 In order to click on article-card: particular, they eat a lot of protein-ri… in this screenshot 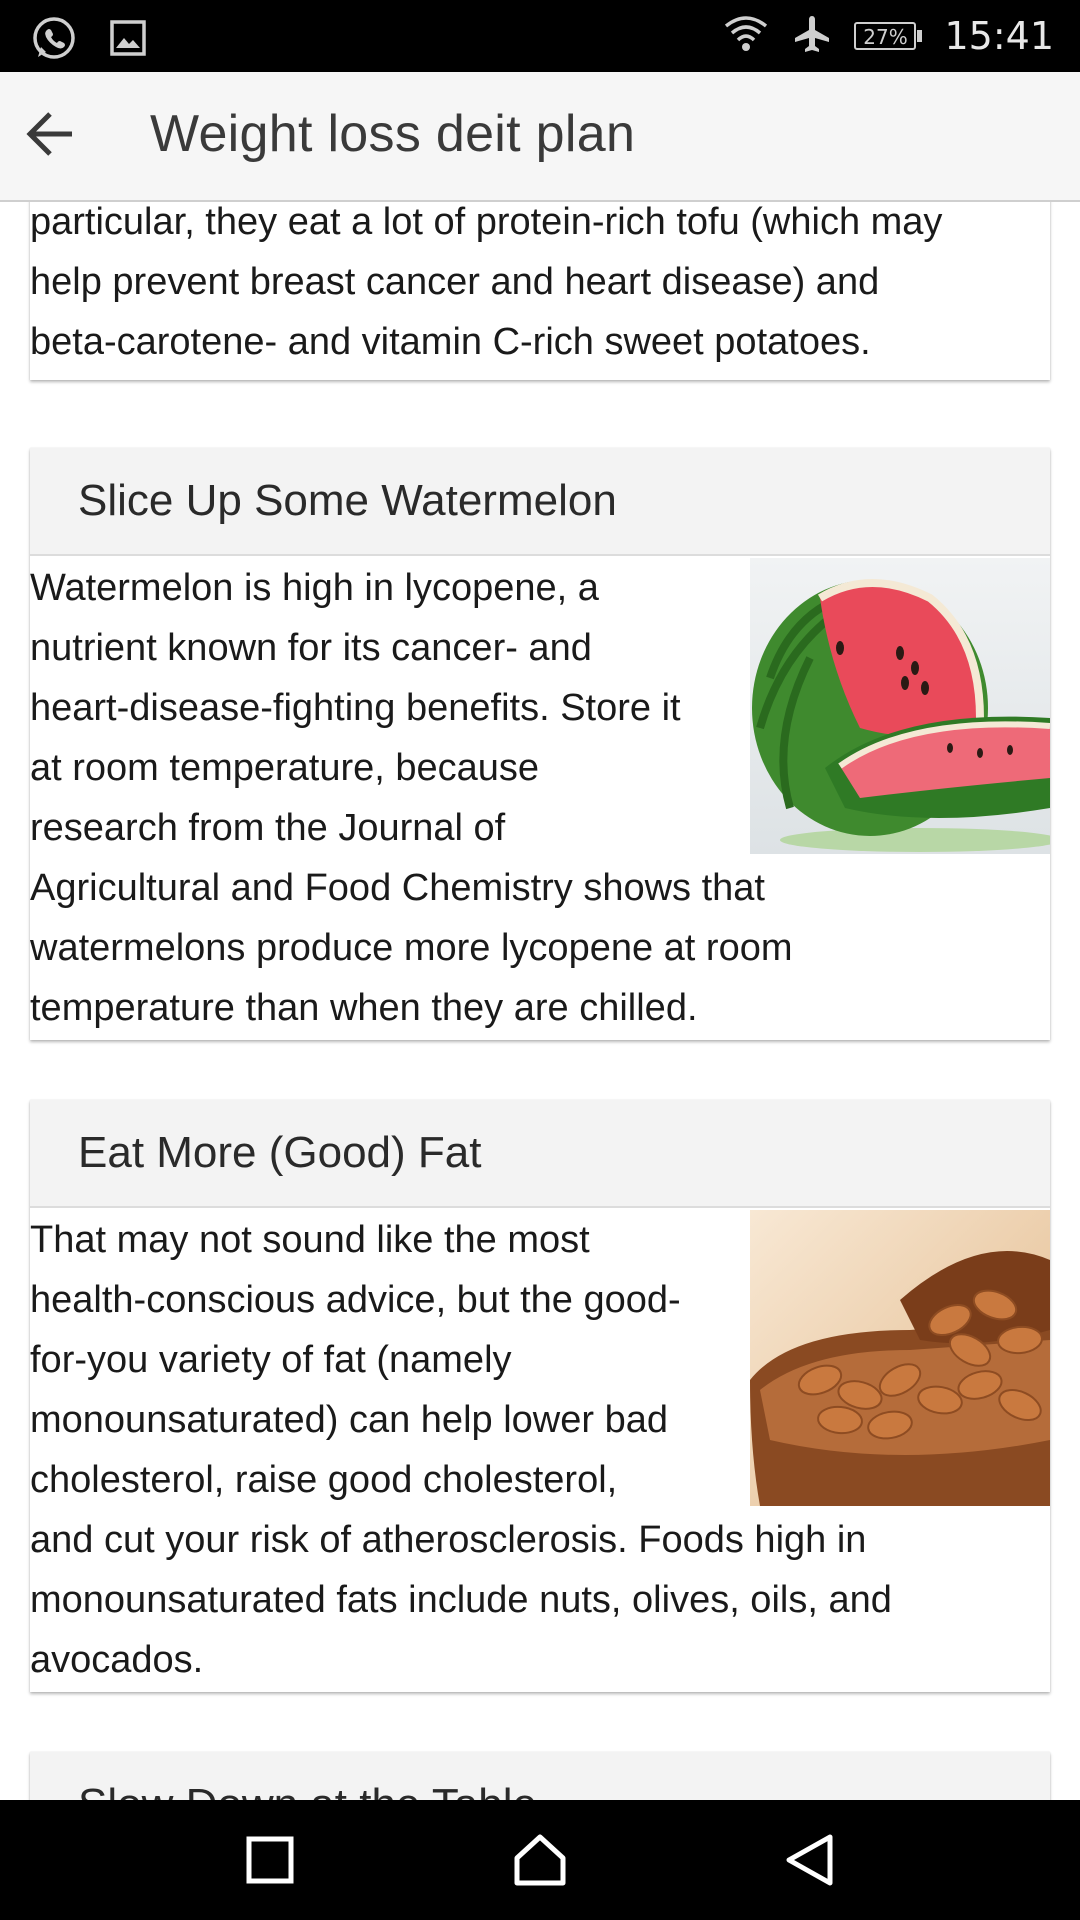, I will do `click(540, 291)`.